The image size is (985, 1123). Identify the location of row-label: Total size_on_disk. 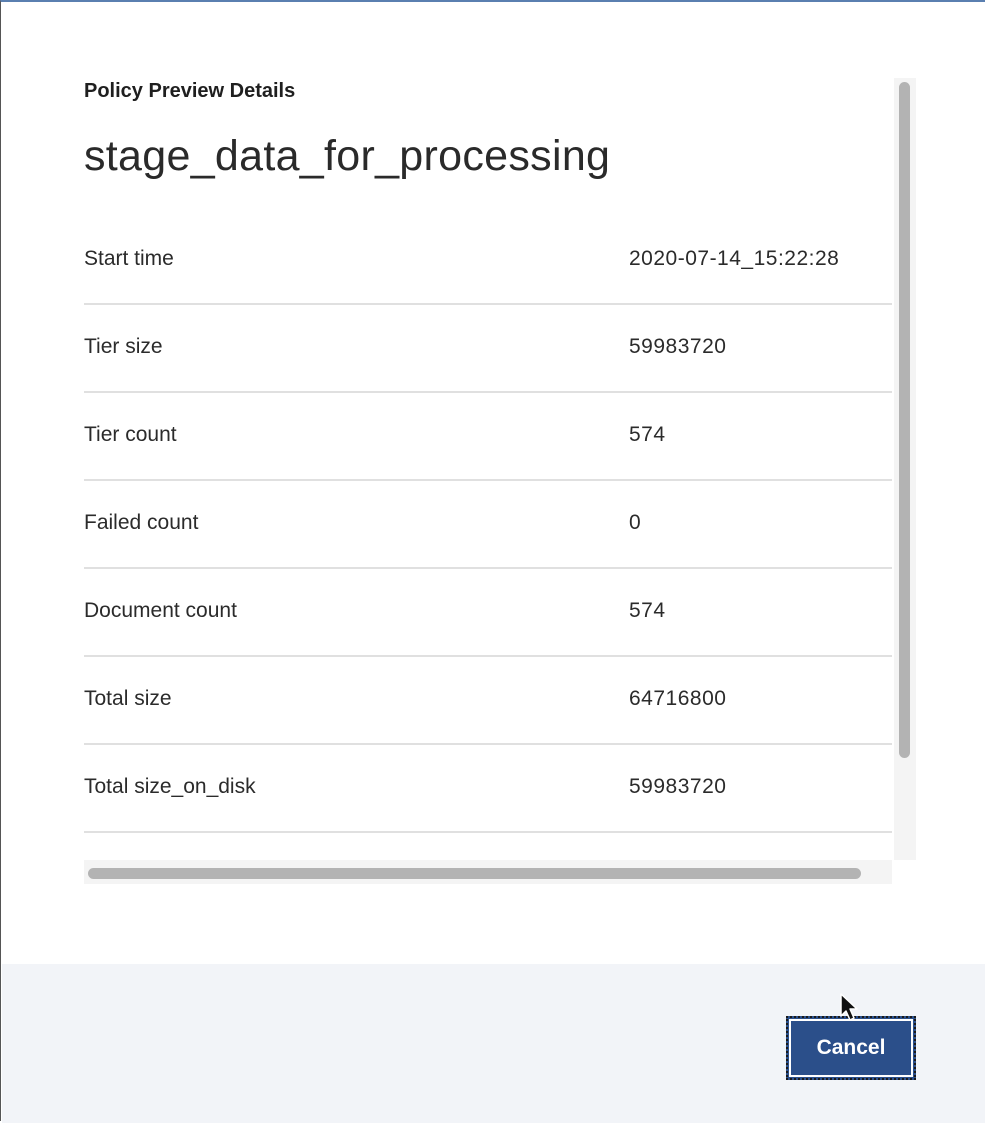
(170, 786).